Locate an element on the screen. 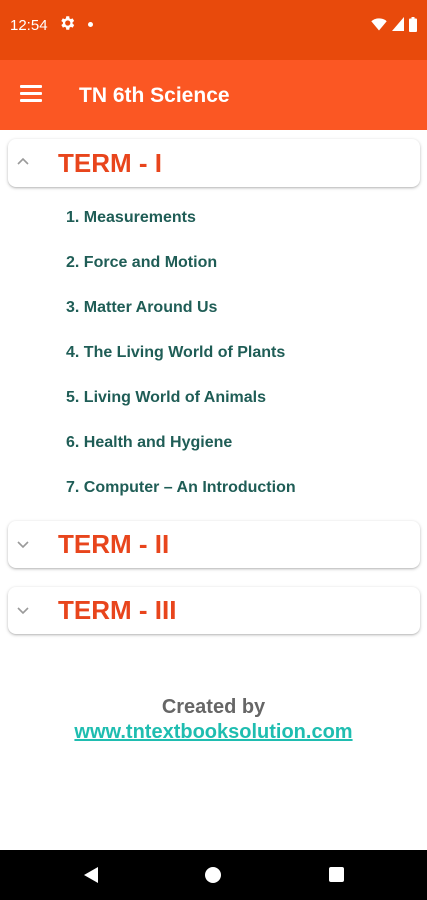  system-nav-bar is located at coordinates (213, 875).